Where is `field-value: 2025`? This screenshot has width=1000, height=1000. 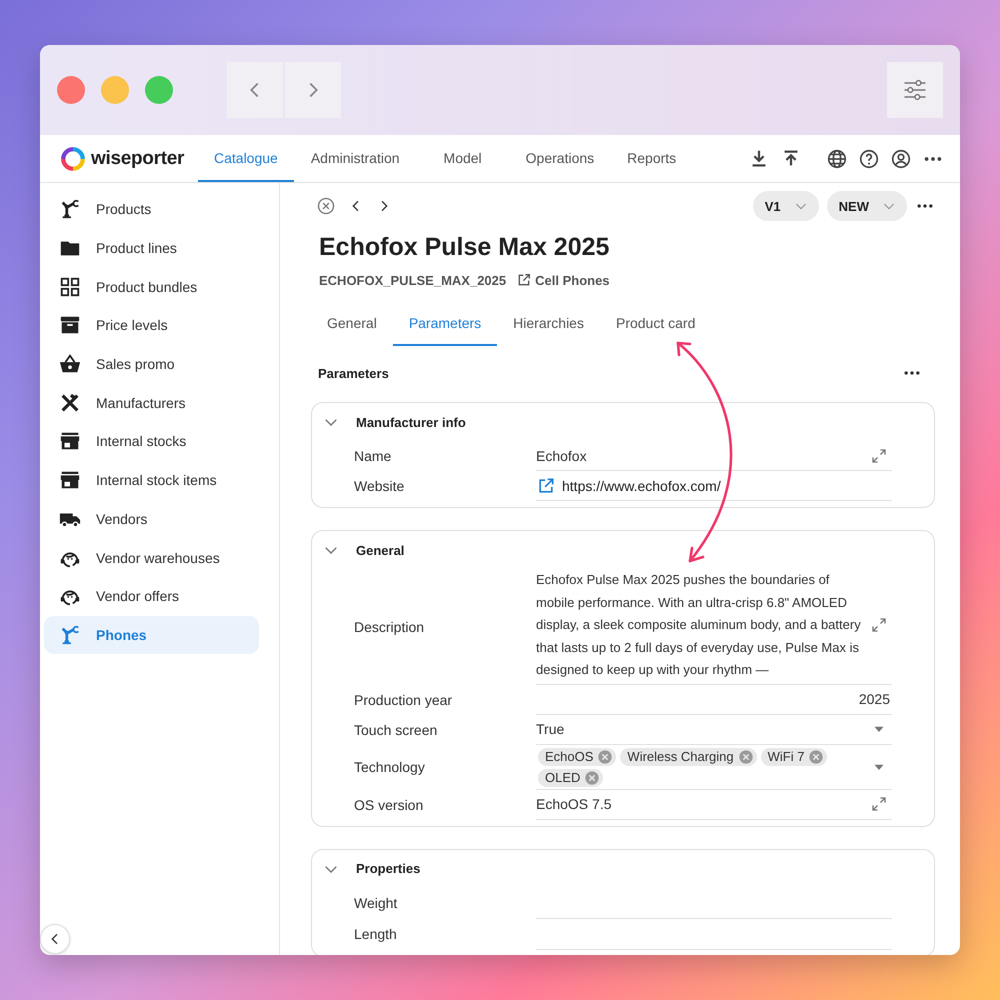 field-value: 2025 is located at coordinates (874, 699).